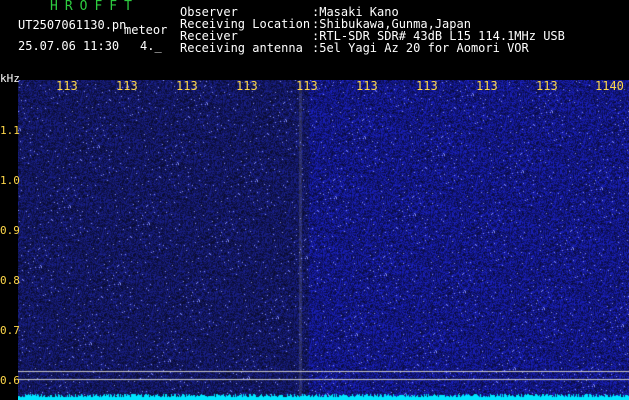 Image resolution: width=629 pixels, height=400 pixels. I want to click on y-tick-label: 0.9, so click(10, 230).